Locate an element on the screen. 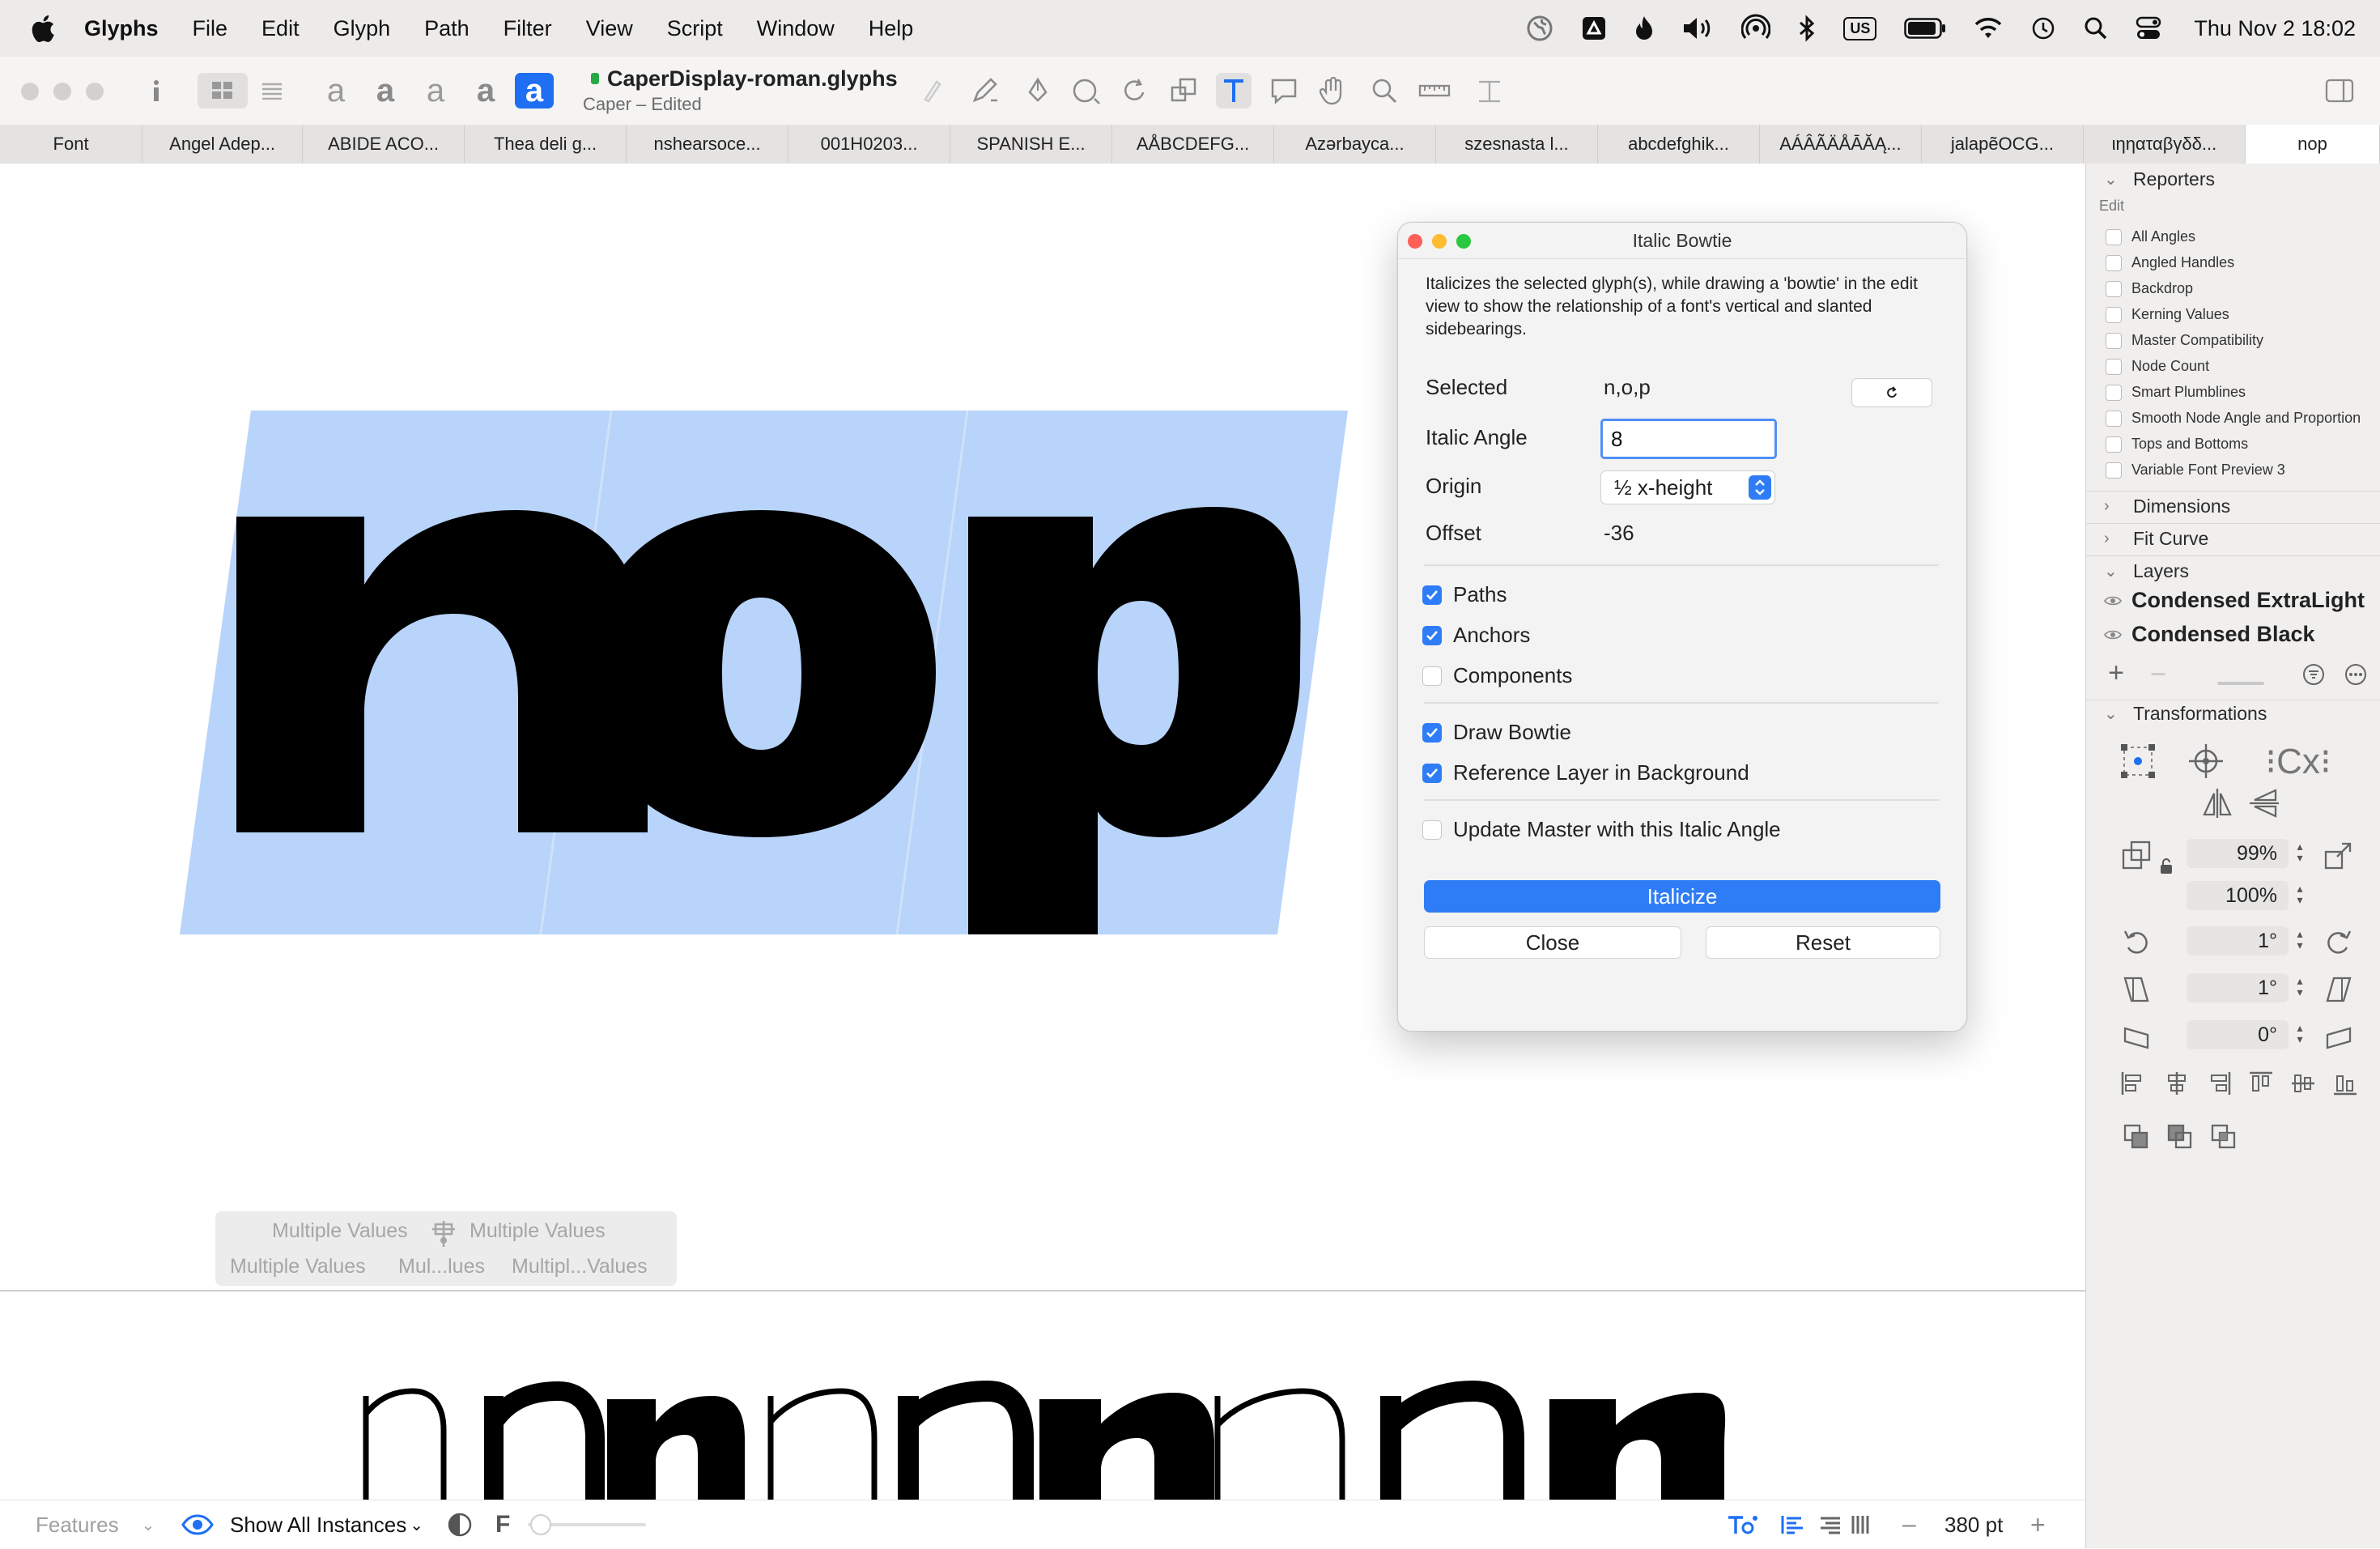  master-active-icon: a is located at coordinates (534, 91).